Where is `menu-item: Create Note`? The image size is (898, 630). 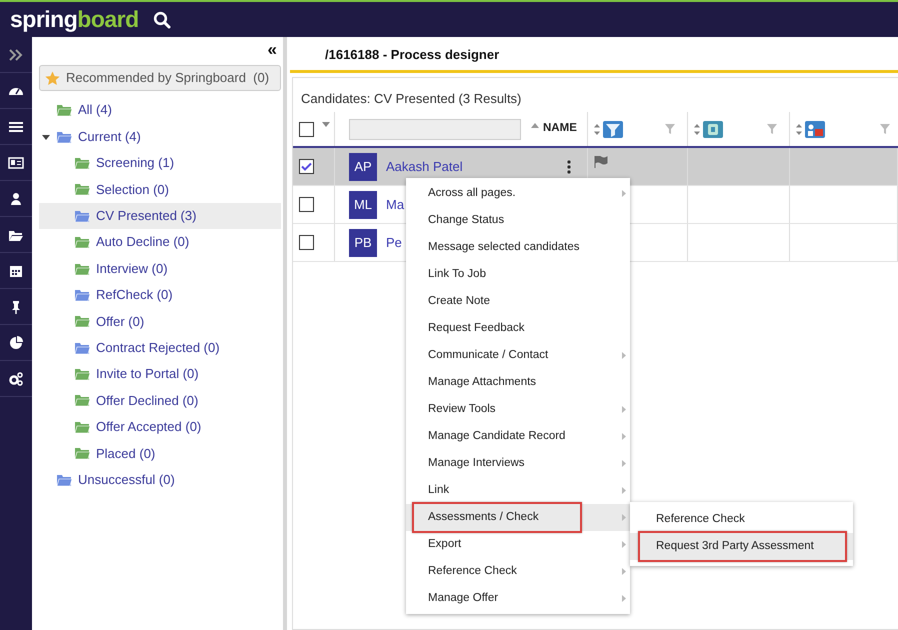
menu-item: Create Note is located at coordinates (518, 301).